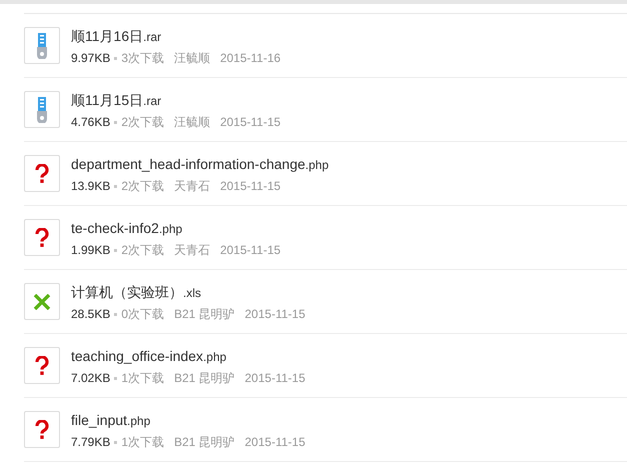 Image resolution: width=627 pixels, height=467 pixels. What do you see at coordinates (90, 58) in the screenshot?
I see `file-size: 9.97KB` at bounding box center [90, 58].